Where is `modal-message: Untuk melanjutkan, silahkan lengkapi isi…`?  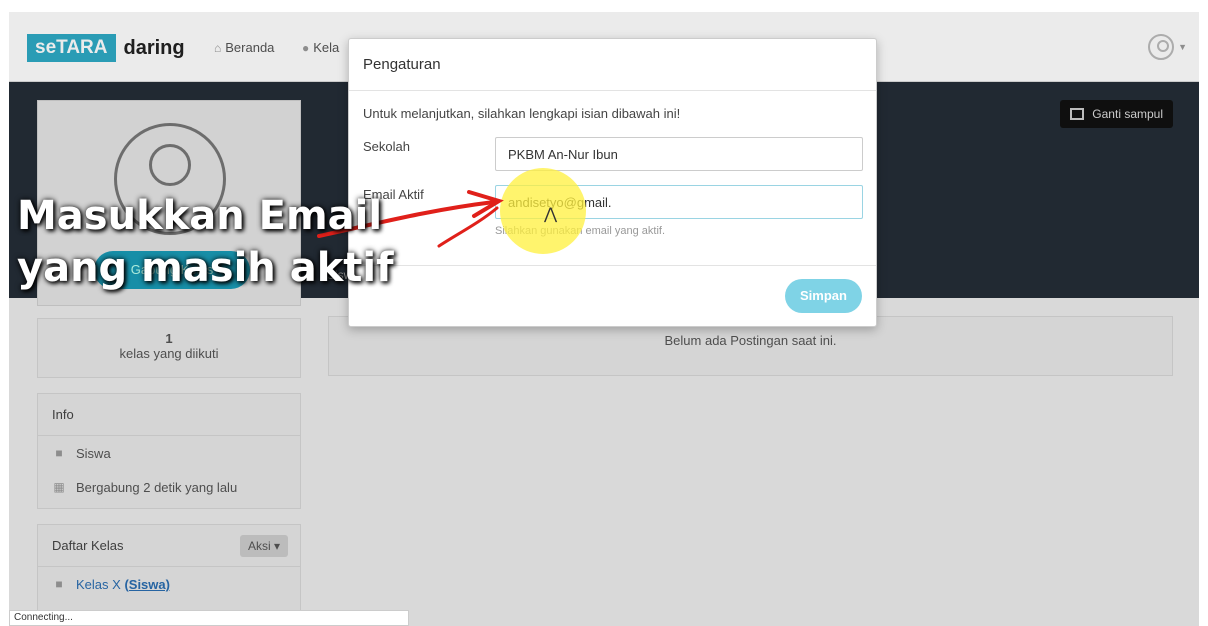
modal-message: Untuk melanjutkan, silahkan lengkapi isi… is located at coordinates (522, 113).